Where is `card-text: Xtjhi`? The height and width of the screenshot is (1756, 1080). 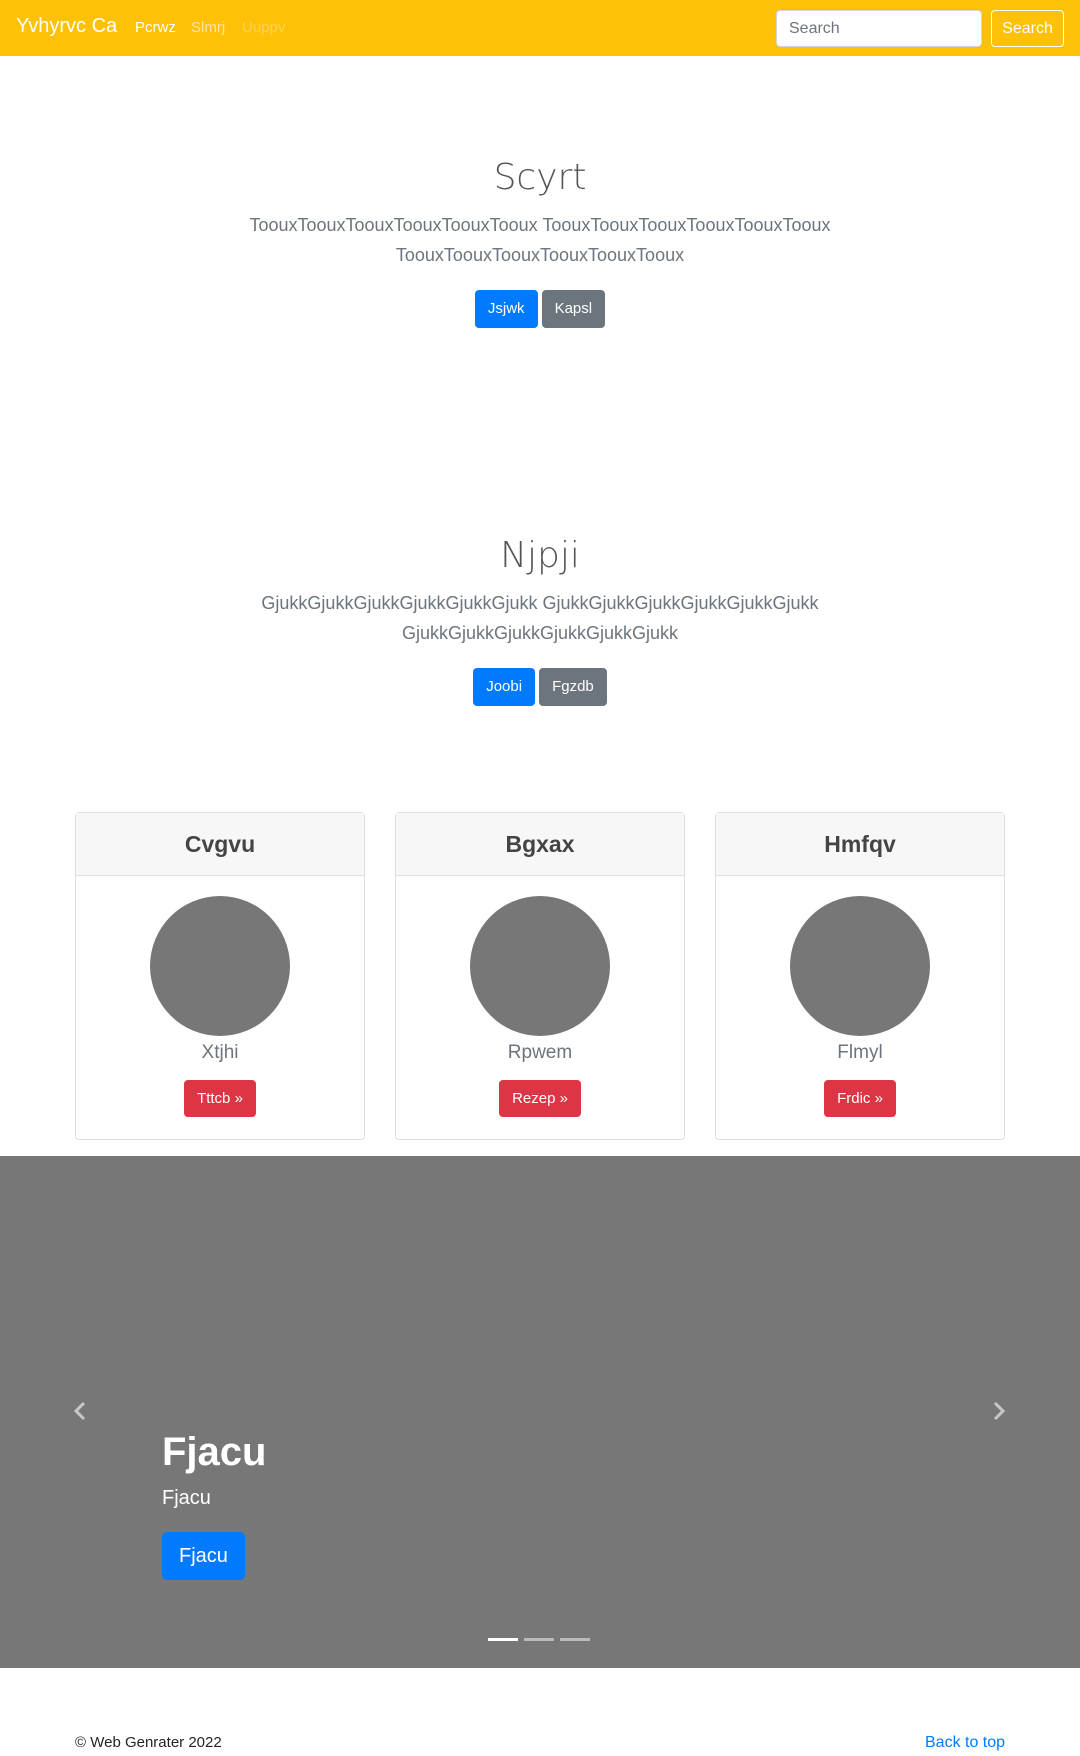
card-text: Xtjhi is located at coordinates (220, 1052).